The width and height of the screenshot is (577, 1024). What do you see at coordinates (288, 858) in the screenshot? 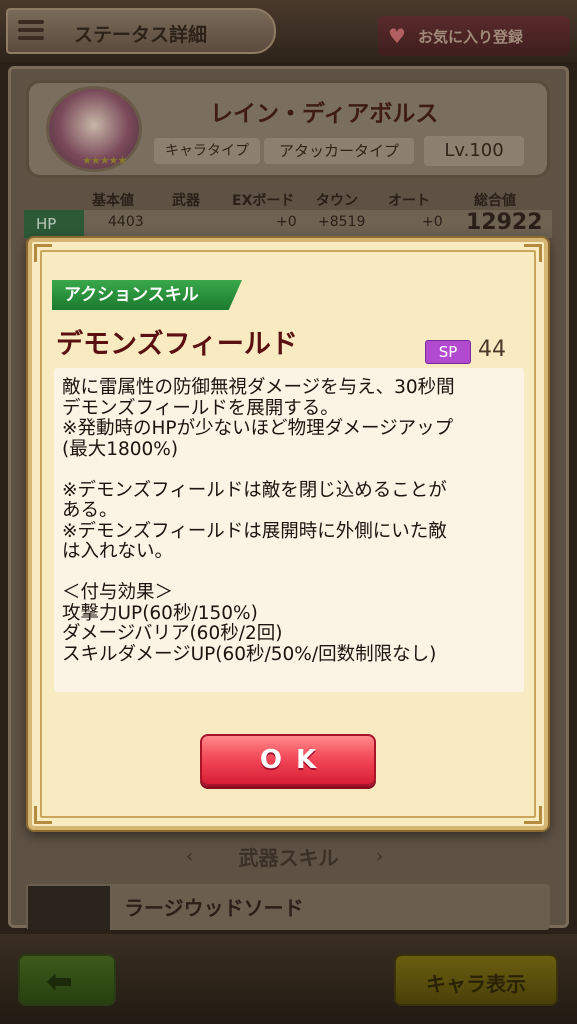
I see `weapon-skill-title: 武器スキル` at bounding box center [288, 858].